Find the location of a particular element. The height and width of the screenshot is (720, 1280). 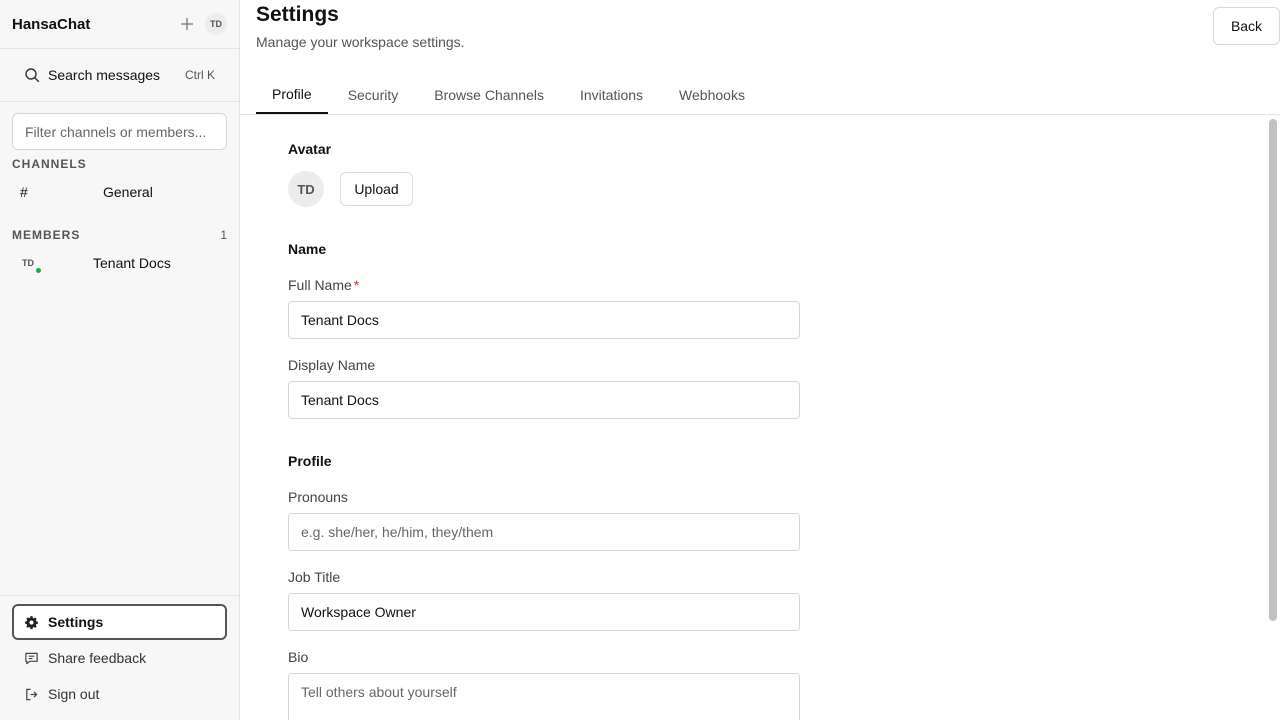

member-item-tenant-docs: TD Tenant Docs is located at coordinates (119, 263).